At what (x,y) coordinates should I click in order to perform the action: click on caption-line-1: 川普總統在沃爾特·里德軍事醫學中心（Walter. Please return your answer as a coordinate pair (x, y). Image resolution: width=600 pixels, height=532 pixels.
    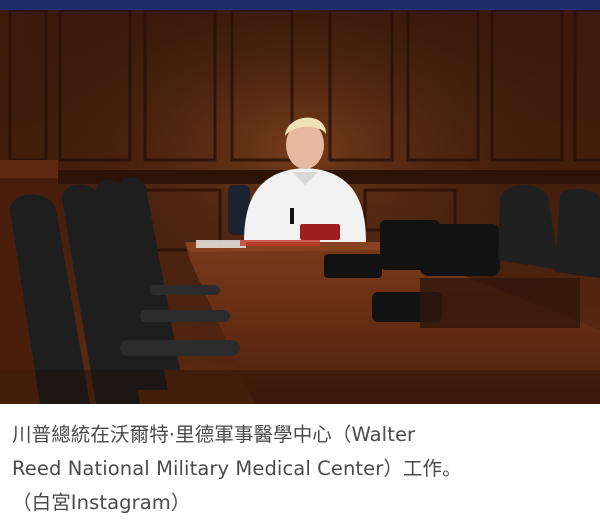
    Looking at the image, I should click on (214, 434).